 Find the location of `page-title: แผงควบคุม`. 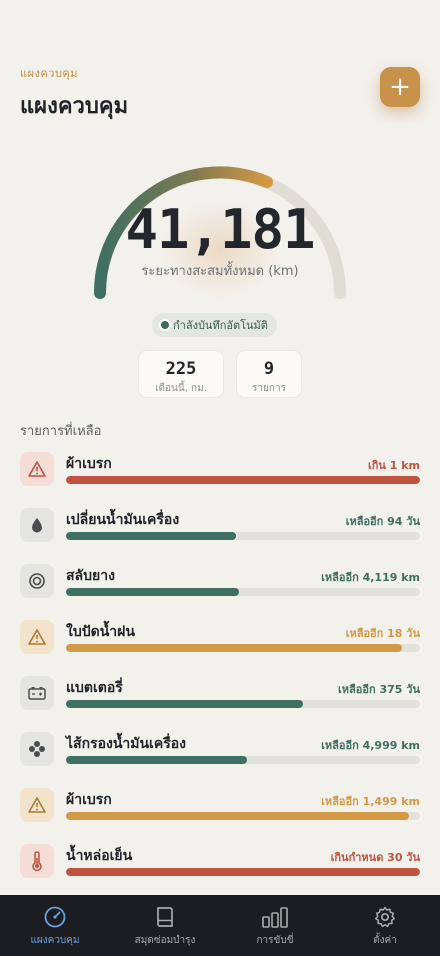

page-title: แผงควบคุม is located at coordinates (74, 106).